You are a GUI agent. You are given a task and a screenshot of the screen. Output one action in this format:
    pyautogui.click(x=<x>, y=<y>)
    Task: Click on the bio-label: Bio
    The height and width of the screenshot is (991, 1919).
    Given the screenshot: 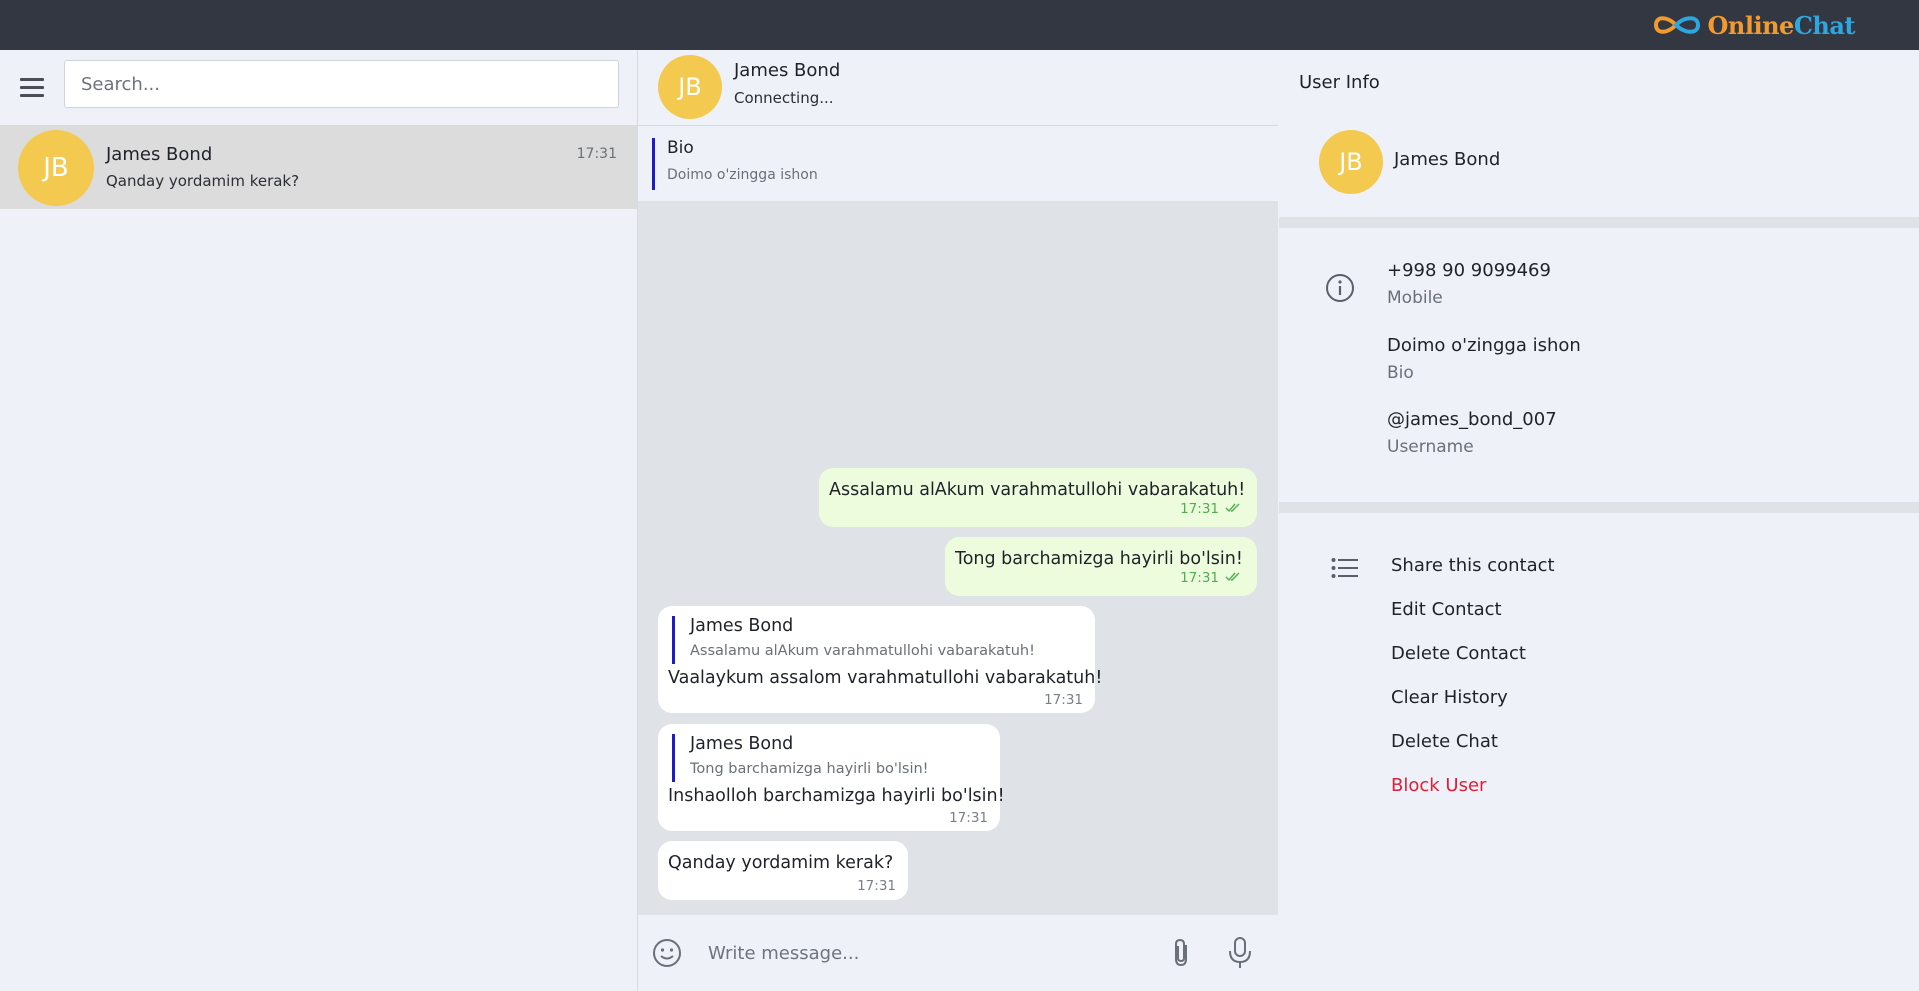 What is the action you would take?
    pyautogui.click(x=1400, y=373)
    